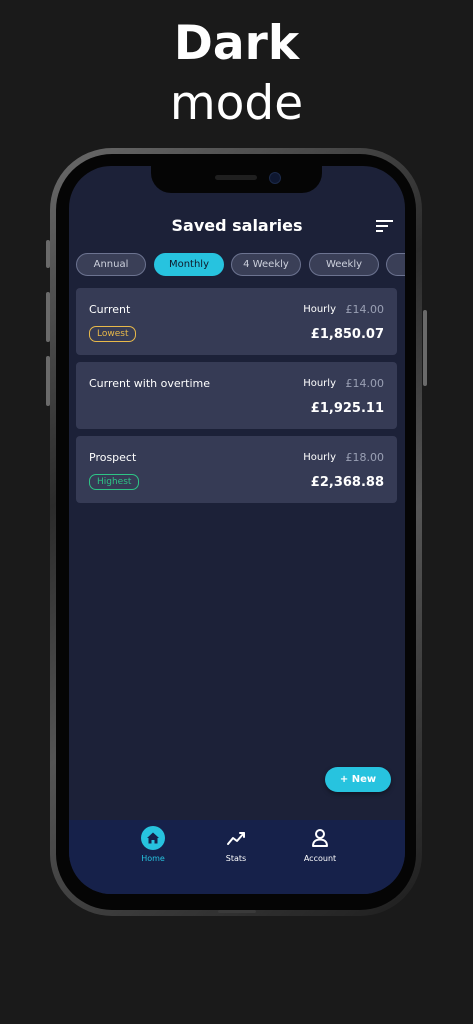  Describe the element at coordinates (48, 381) in the screenshot. I see `volume-down-button` at that location.